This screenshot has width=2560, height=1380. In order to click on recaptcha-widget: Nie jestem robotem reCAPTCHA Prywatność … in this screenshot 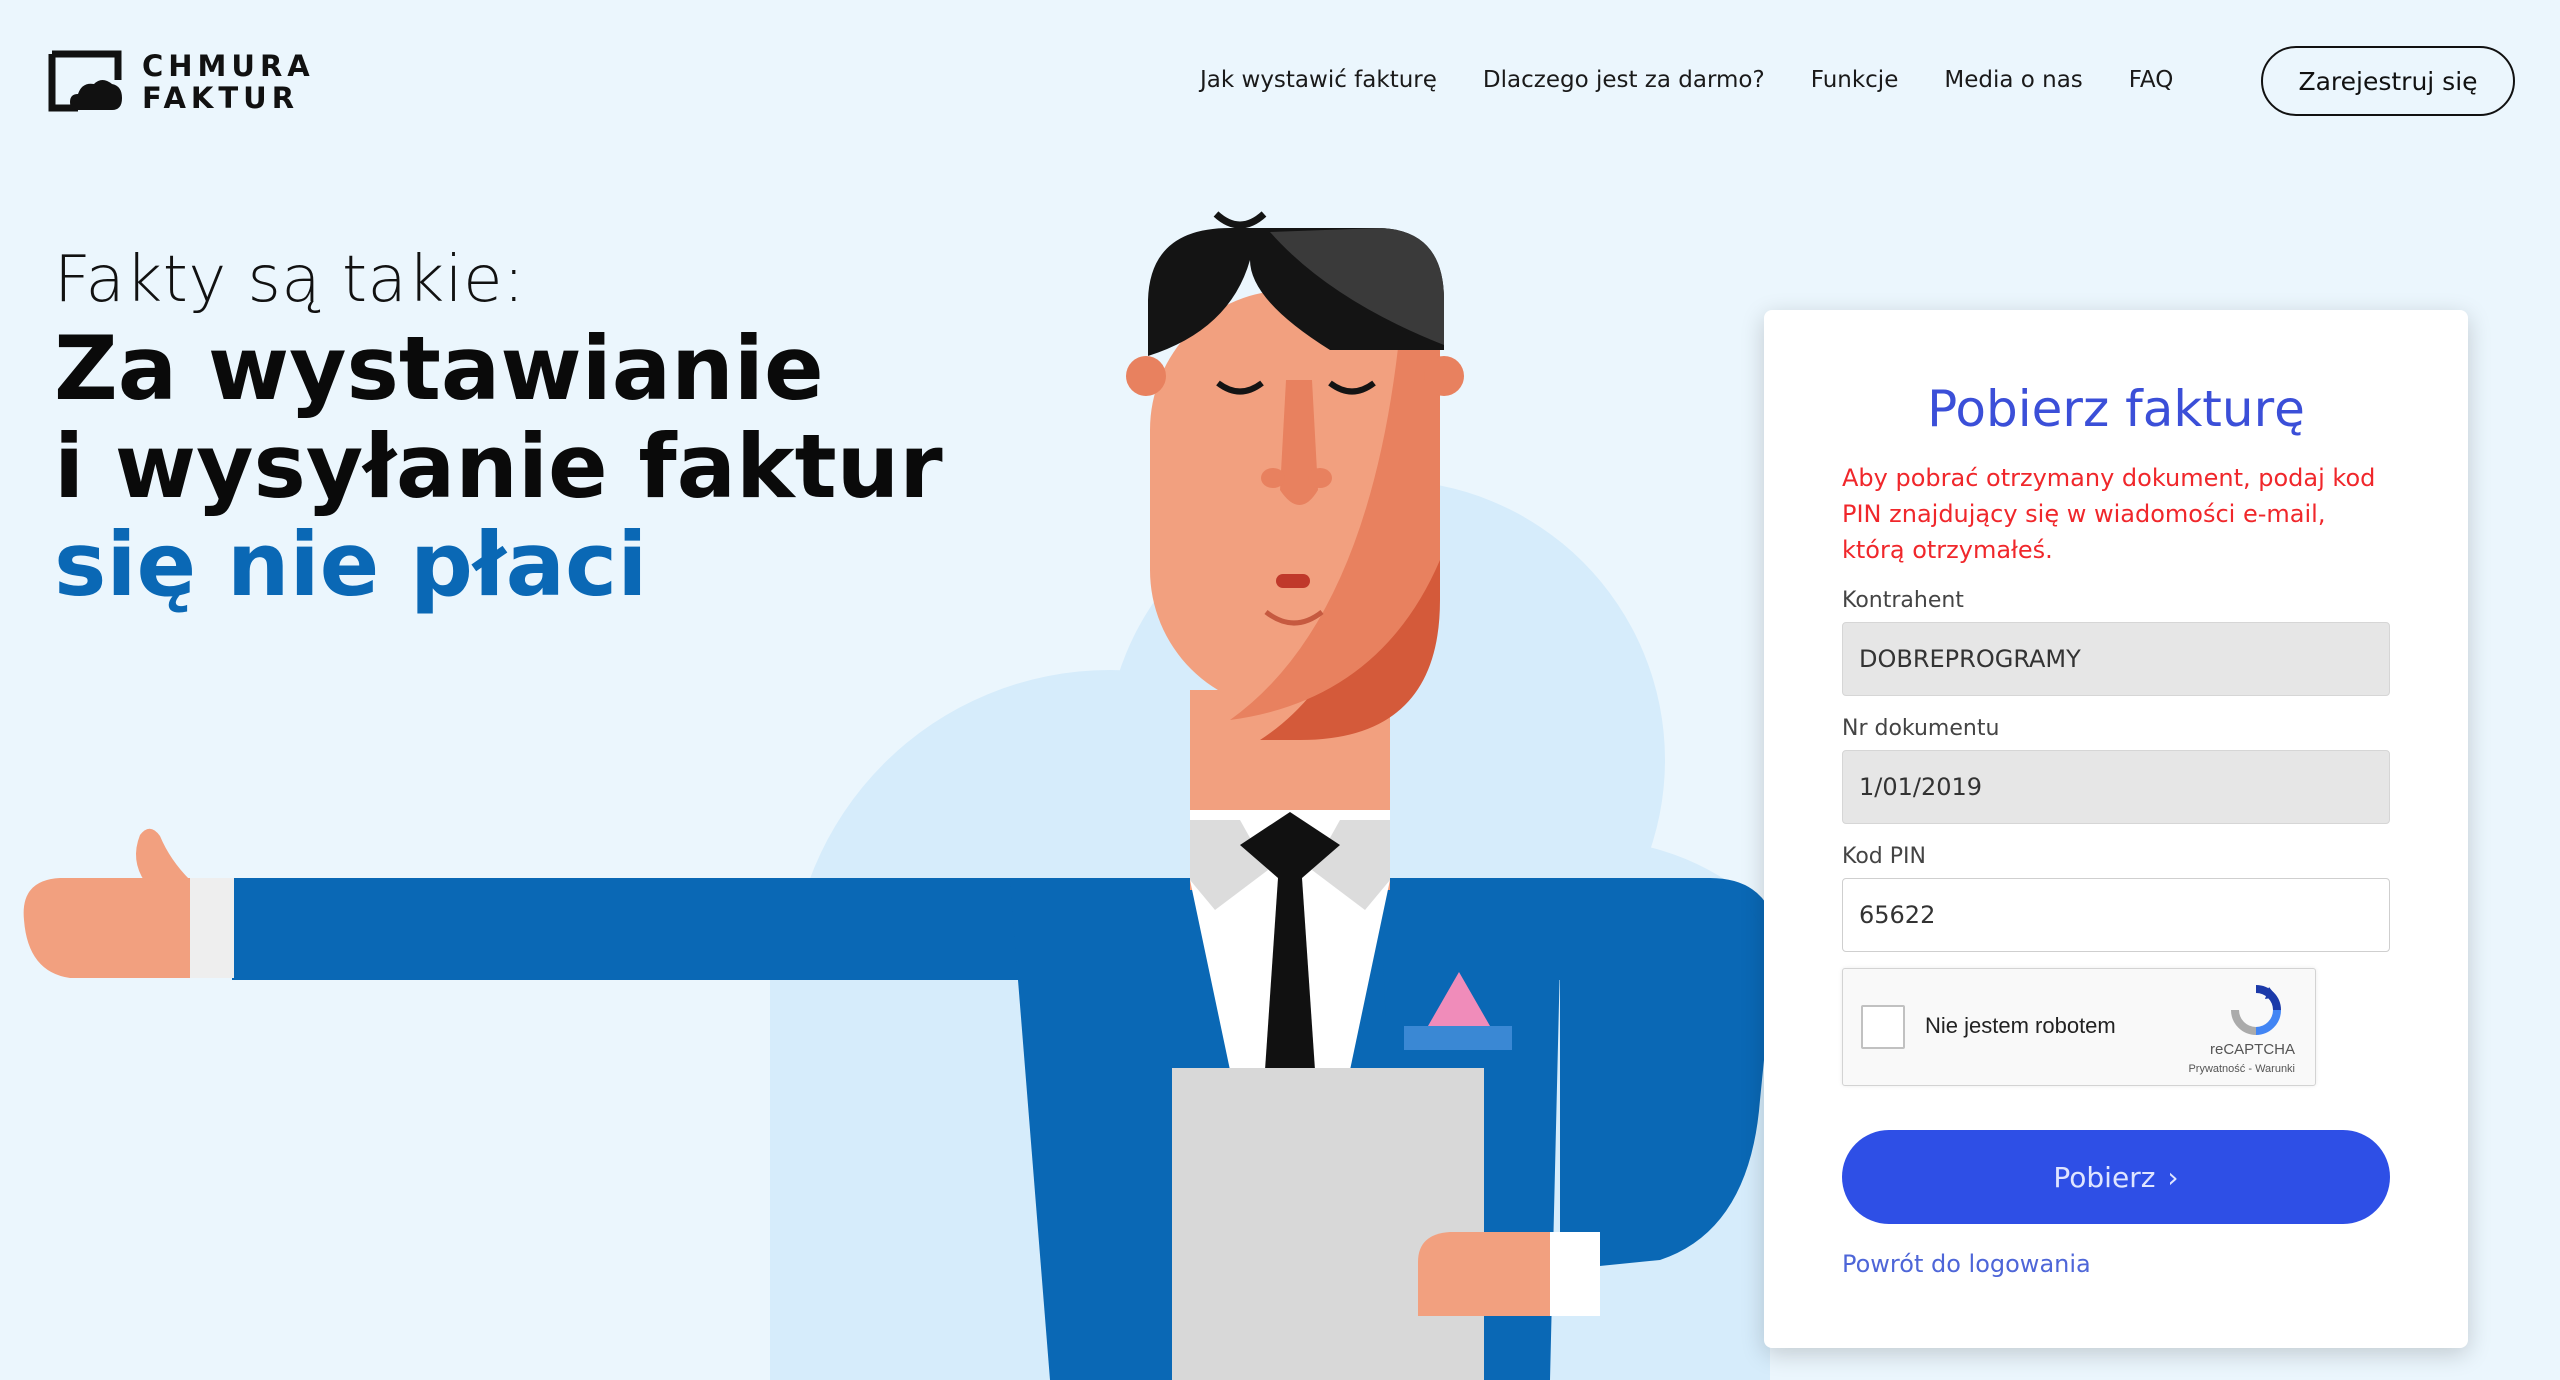, I will do `click(2079, 1027)`.